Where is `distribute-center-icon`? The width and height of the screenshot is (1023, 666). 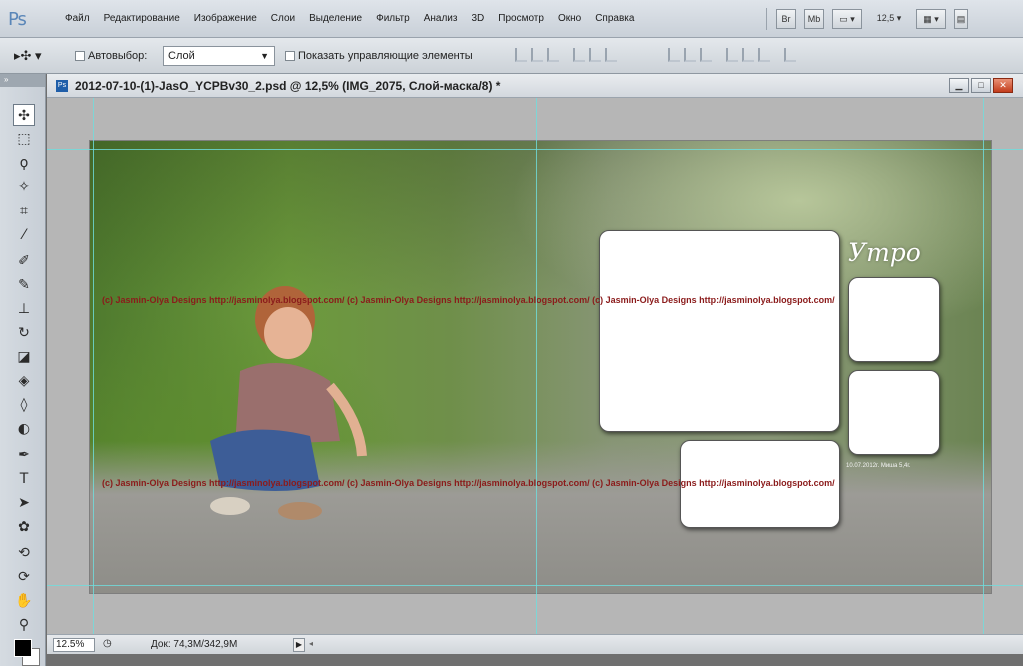
distribute-center-icon is located at coordinates (690, 55).